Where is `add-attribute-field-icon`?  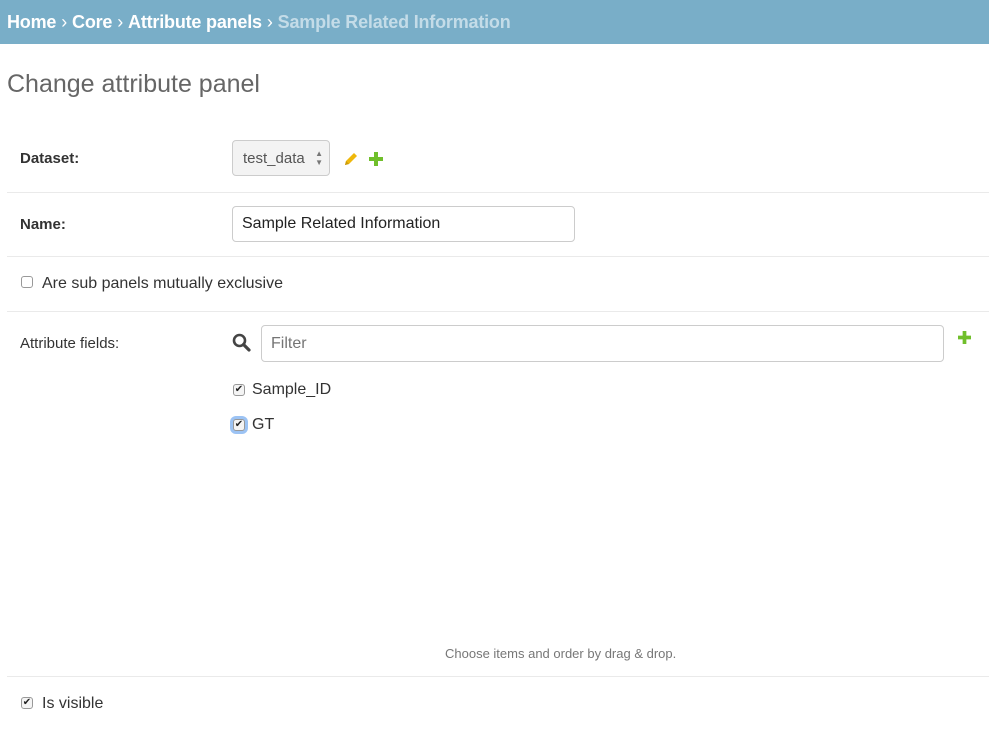 add-attribute-field-icon is located at coordinates (964, 340).